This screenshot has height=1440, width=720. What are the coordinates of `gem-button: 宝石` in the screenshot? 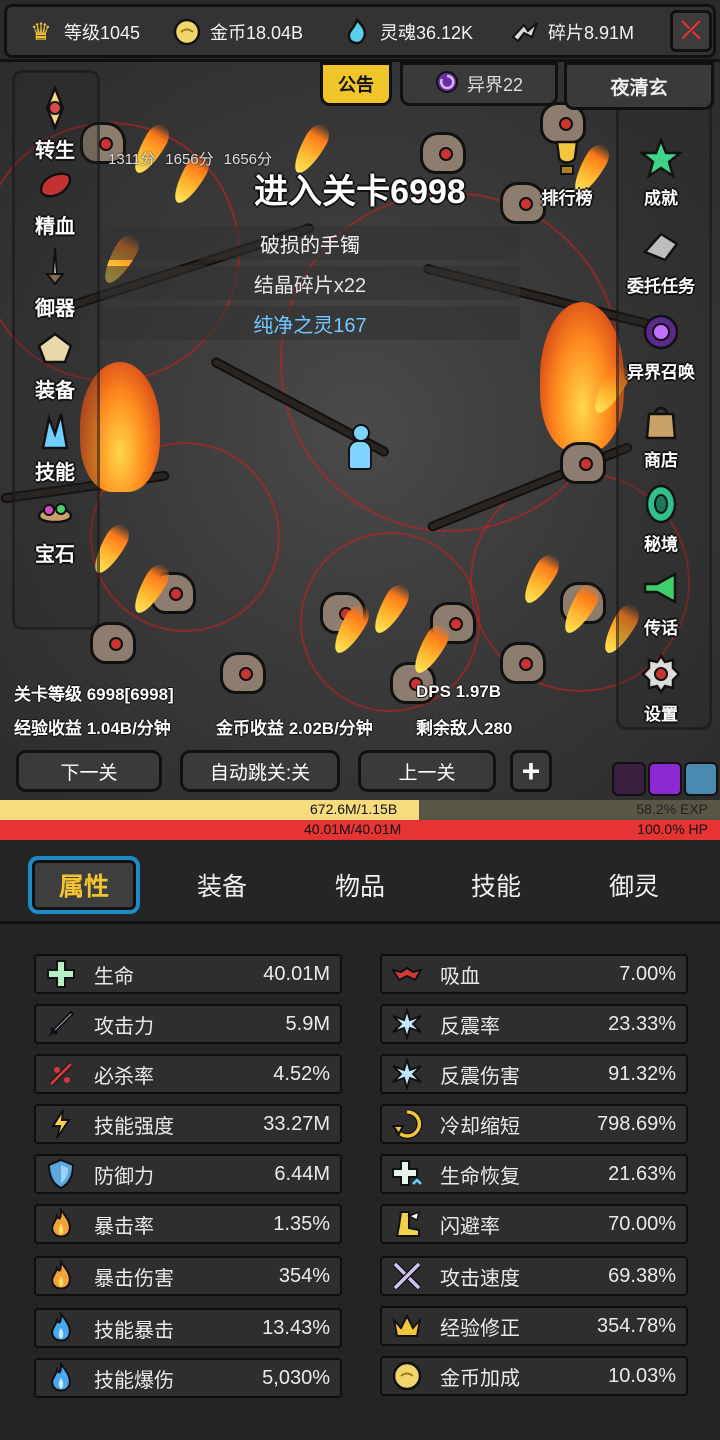 It's located at (55, 527).